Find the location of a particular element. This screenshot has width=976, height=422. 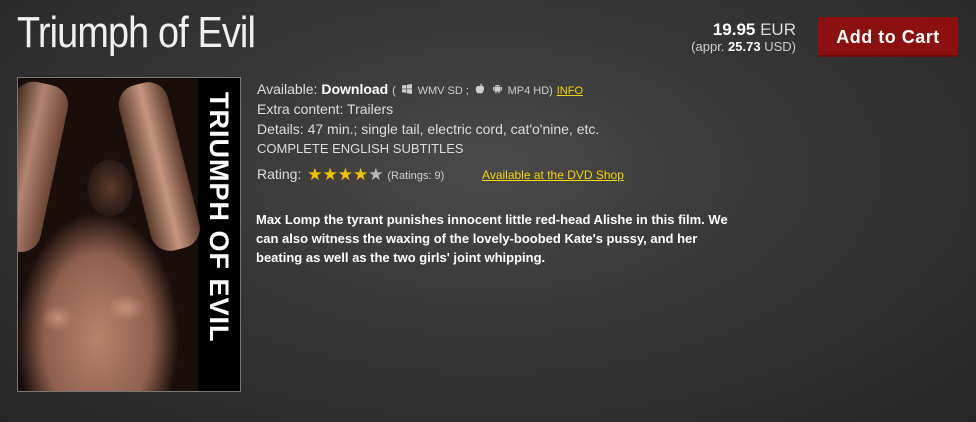

android-icon is located at coordinates (497, 91).